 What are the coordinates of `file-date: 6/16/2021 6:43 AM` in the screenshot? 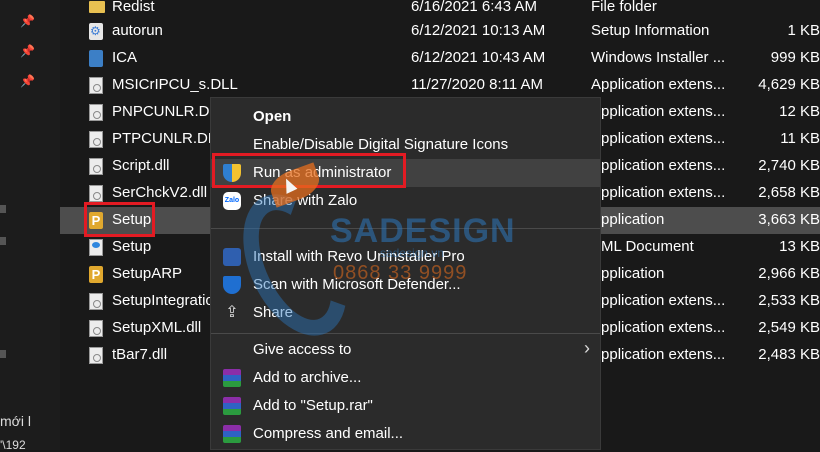 It's located at (474, 7).